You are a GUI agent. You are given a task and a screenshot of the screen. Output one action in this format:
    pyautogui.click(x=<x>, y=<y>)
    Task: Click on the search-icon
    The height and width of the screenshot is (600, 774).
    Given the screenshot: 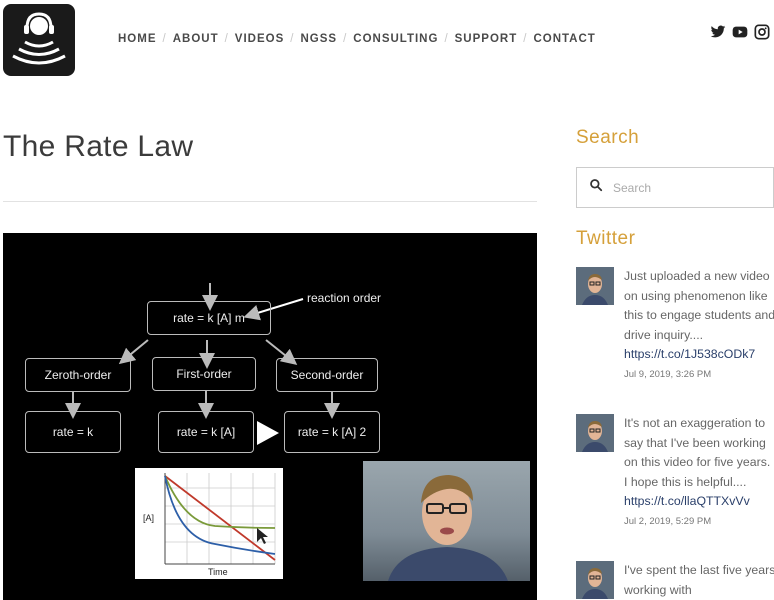 What is the action you would take?
    pyautogui.click(x=596, y=187)
    